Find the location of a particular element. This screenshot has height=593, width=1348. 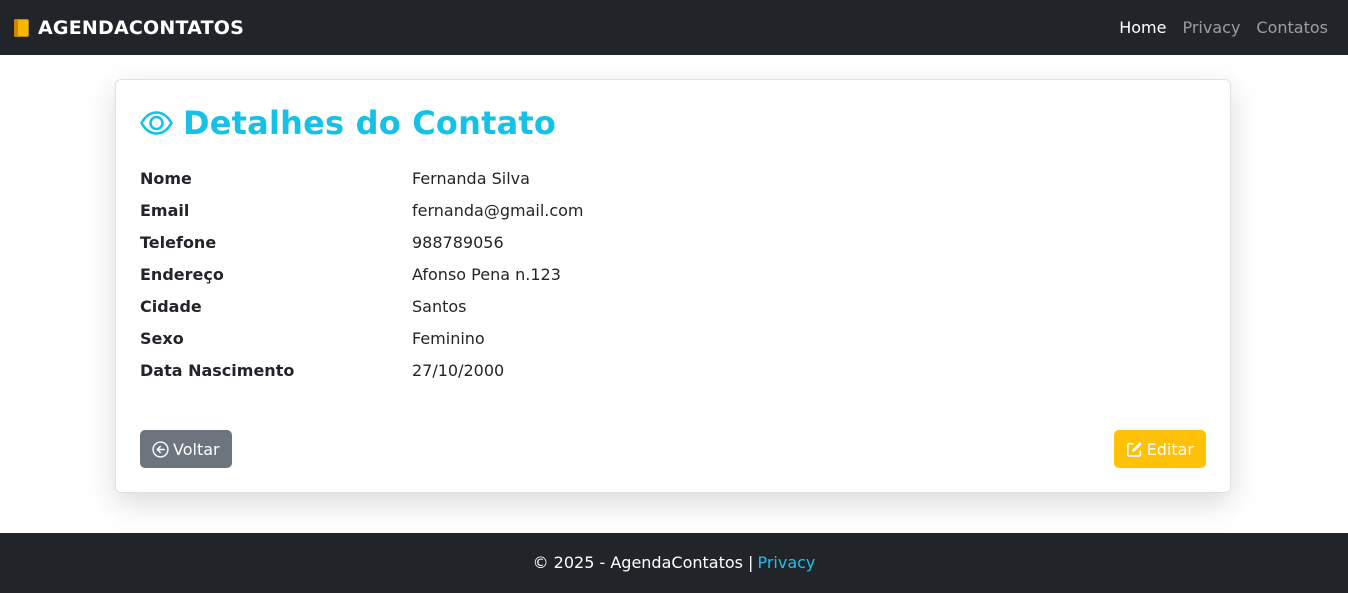

detail-row-data-nascimento: Data Nascimento 27/10/2000 is located at coordinates (673, 370).